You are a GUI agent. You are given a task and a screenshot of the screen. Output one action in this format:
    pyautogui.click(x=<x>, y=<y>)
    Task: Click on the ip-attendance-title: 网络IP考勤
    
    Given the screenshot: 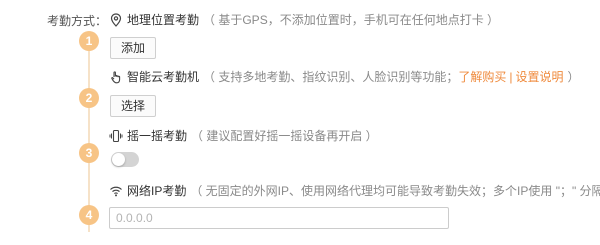 What is the action you would take?
    pyautogui.click(x=157, y=191)
    